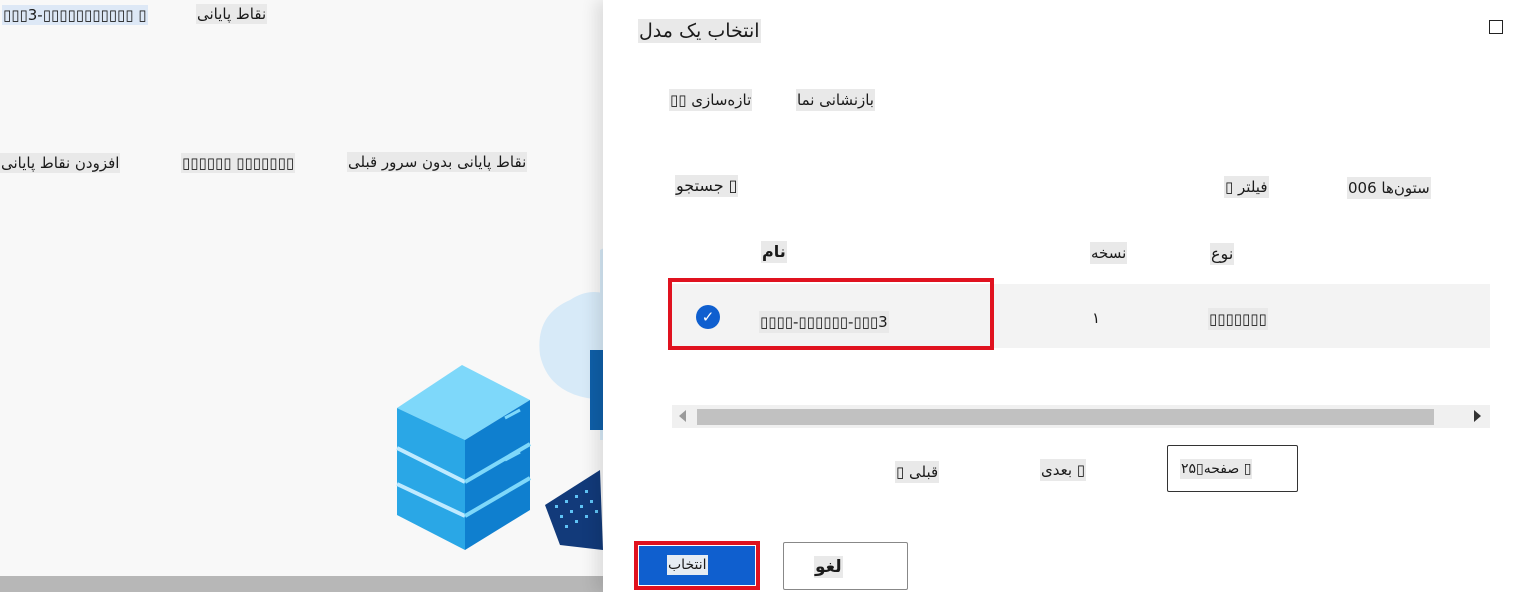 This screenshot has height=592, width=1519. What do you see at coordinates (1109, 253) in the screenshot?
I see `column-header-version: نسخه` at bounding box center [1109, 253].